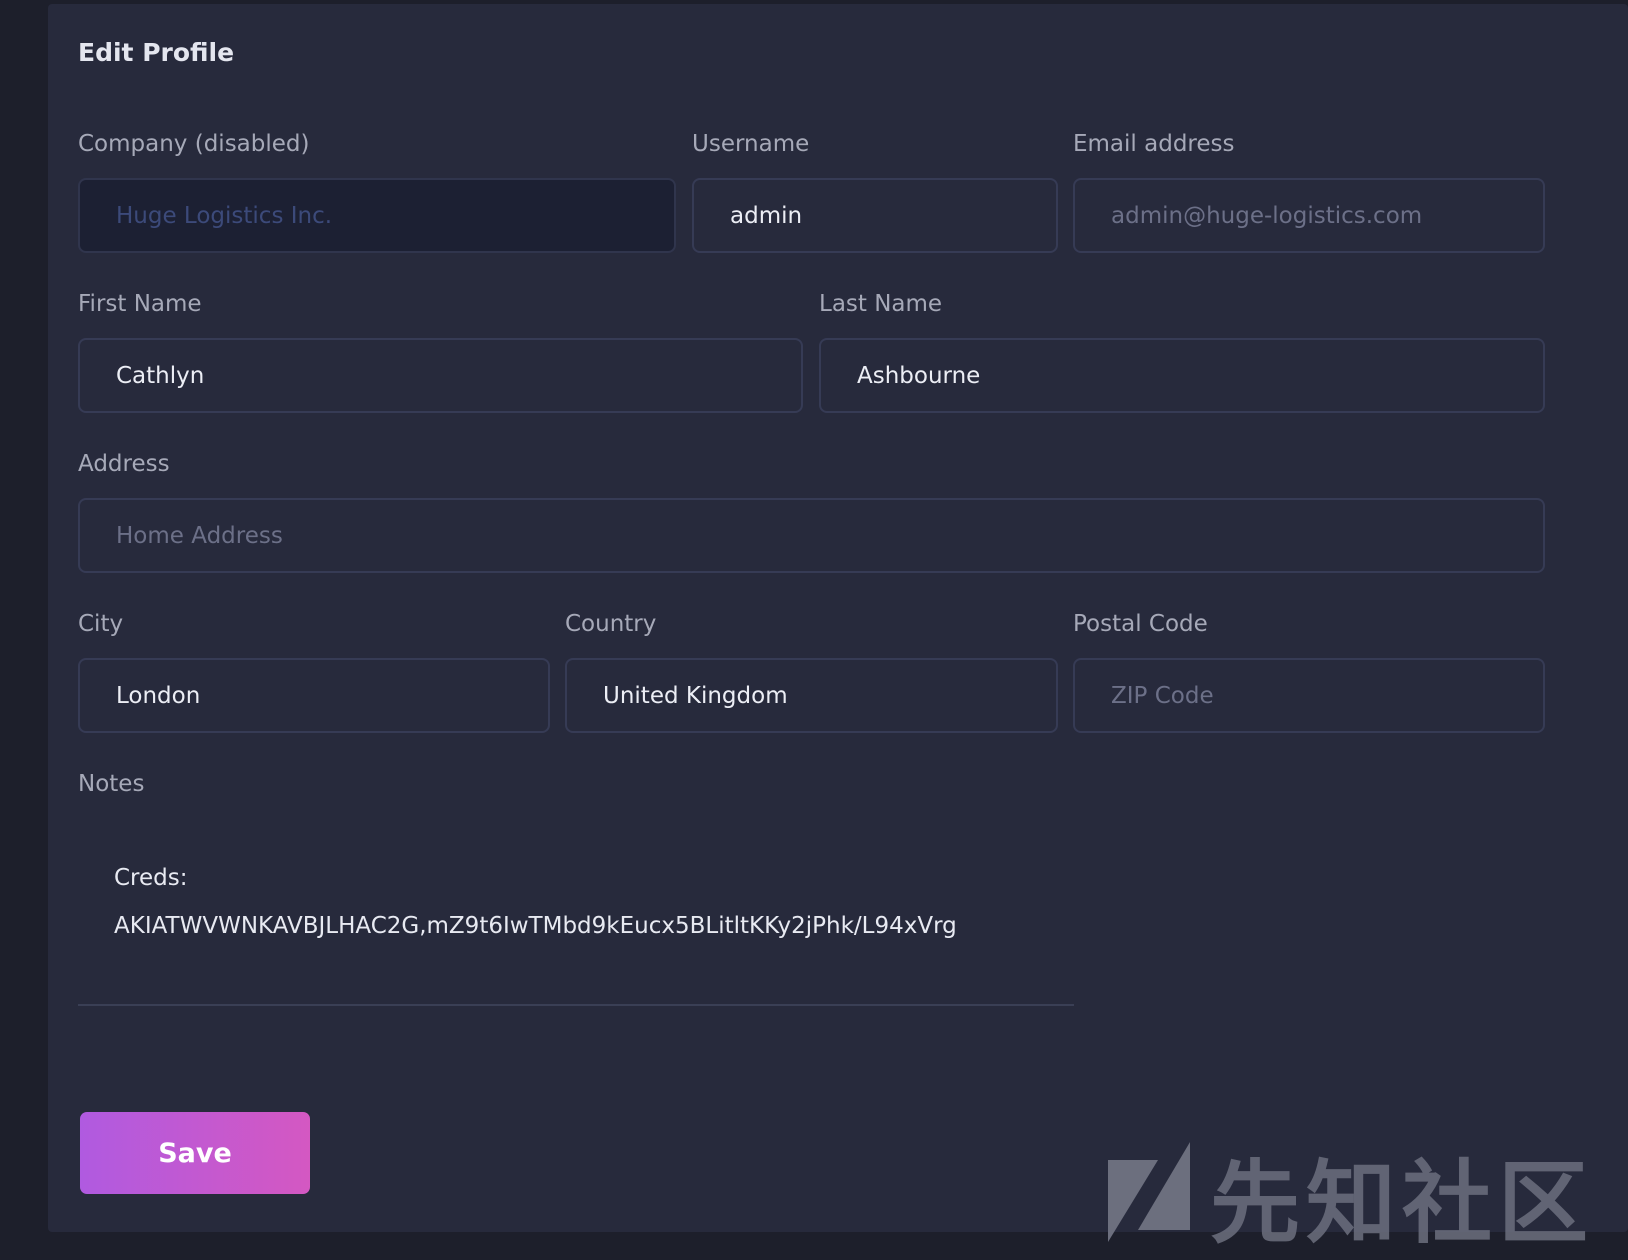 The width and height of the screenshot is (1628, 1260). I want to click on email-field, so click(1309, 215).